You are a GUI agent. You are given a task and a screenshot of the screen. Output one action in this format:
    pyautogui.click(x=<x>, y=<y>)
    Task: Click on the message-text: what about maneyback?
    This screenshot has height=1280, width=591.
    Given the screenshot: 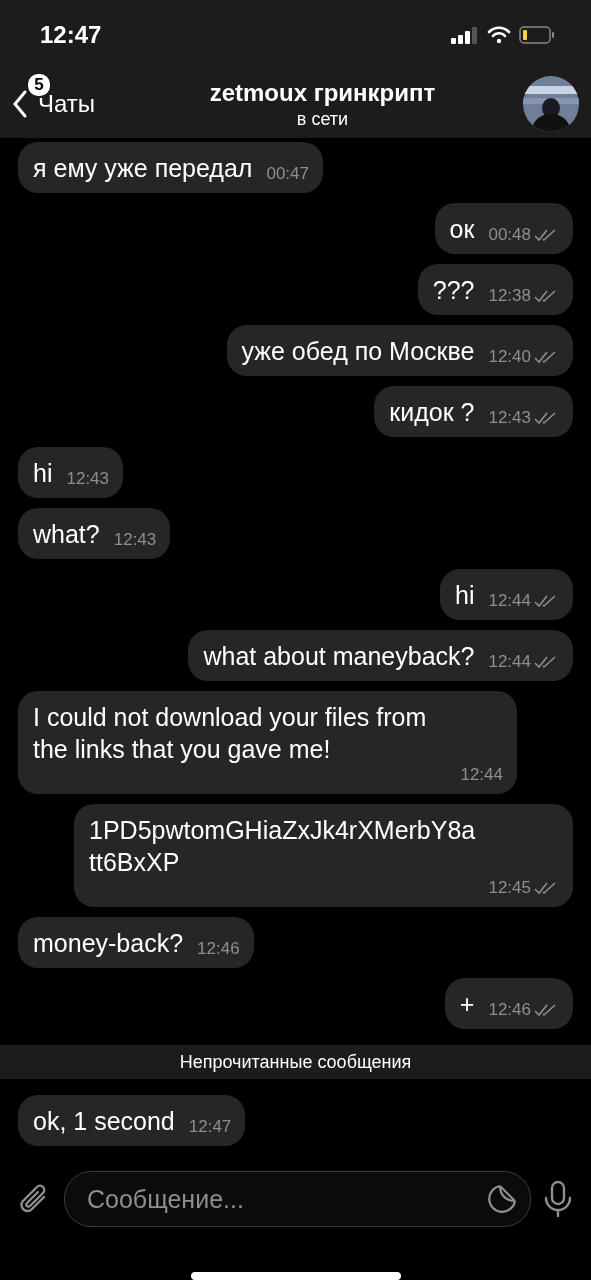 What is the action you would take?
    pyautogui.click(x=339, y=656)
    